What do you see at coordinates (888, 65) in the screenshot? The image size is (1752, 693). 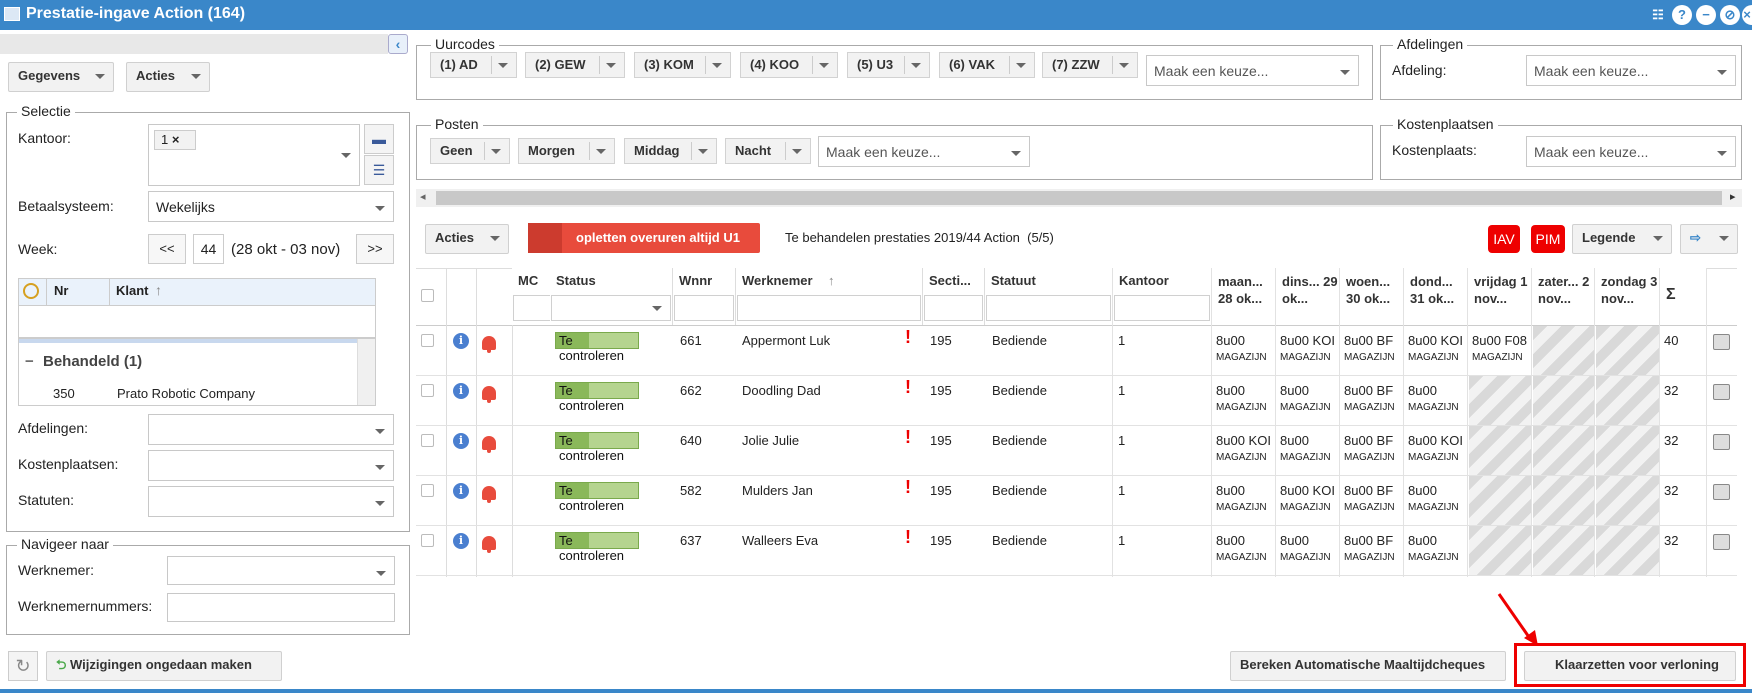 I see `uurcode-chip-u3: (5) U3` at bounding box center [888, 65].